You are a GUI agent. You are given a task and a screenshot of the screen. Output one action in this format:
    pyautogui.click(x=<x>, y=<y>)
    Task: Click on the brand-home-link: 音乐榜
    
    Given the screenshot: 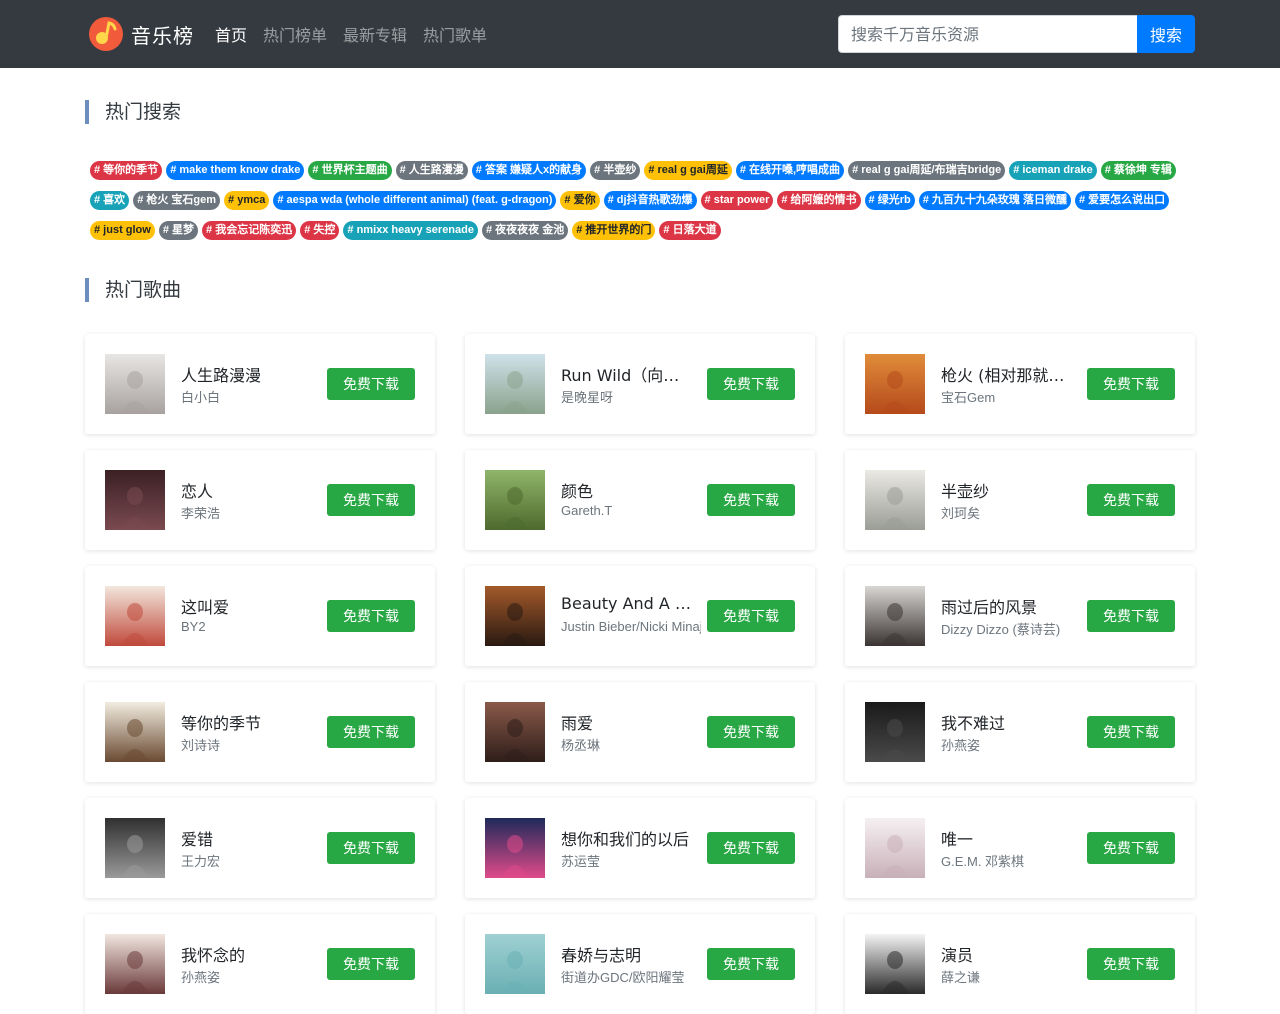 What is the action you would take?
    pyautogui.click(x=141, y=34)
    